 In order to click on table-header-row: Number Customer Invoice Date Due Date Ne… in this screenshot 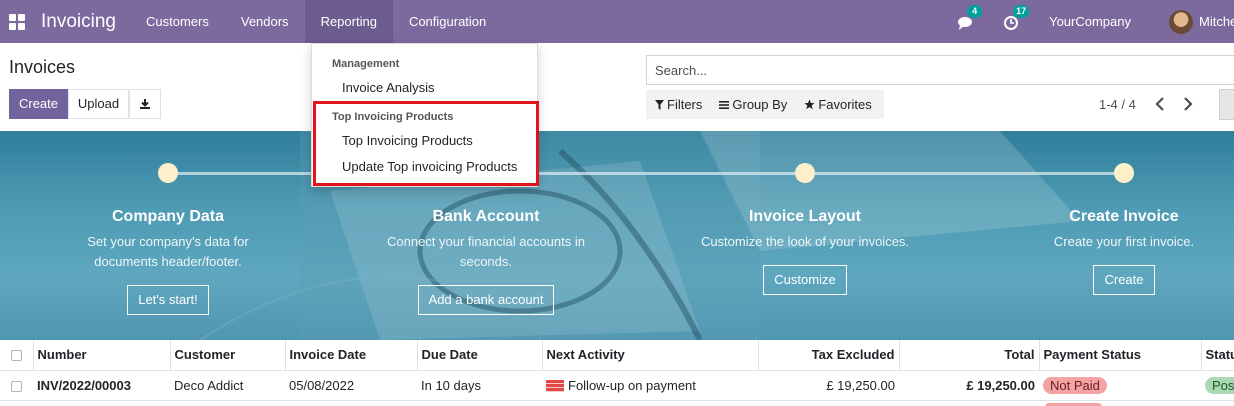, I will do `click(617, 355)`.